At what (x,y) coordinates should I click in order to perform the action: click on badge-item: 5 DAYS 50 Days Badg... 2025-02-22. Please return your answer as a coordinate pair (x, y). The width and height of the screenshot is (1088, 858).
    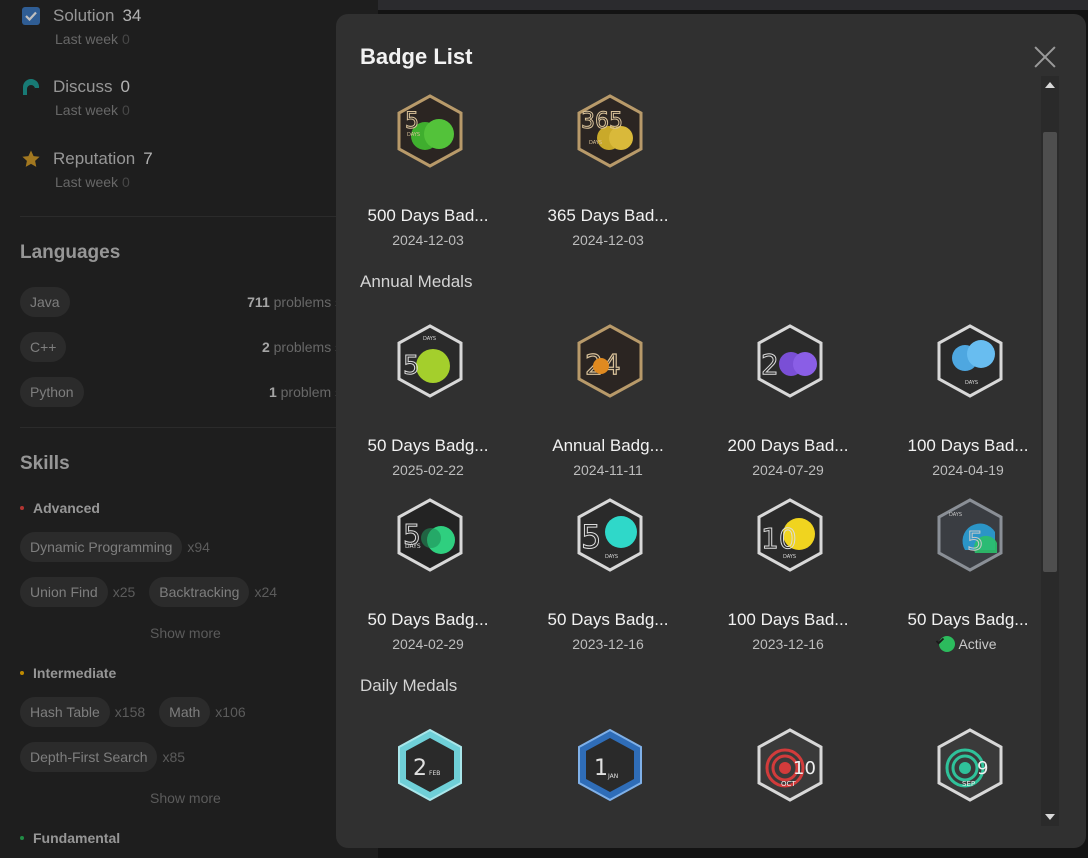
    Looking at the image, I should click on (428, 401).